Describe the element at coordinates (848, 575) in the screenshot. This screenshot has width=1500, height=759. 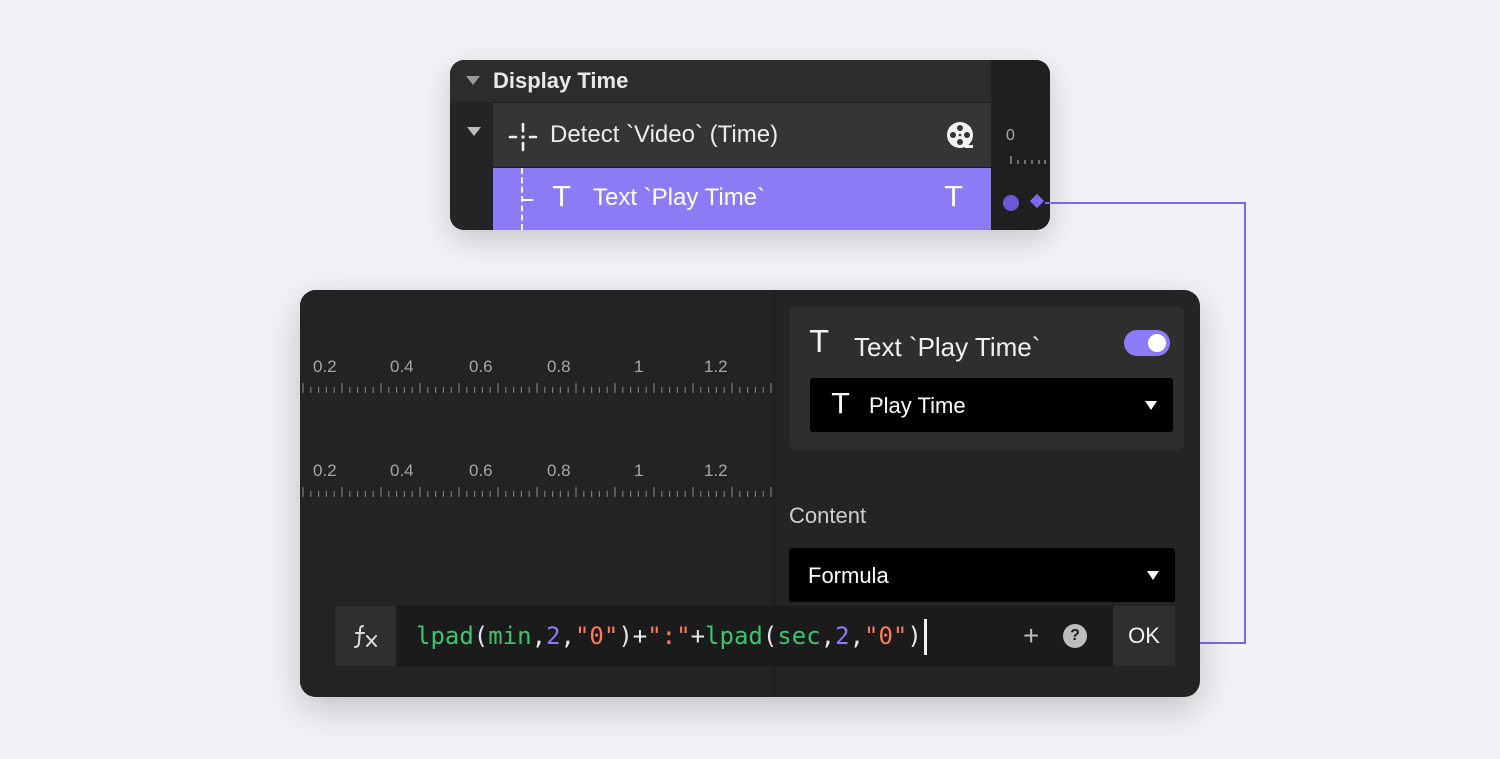
I see `content-select-value: Formula` at that location.